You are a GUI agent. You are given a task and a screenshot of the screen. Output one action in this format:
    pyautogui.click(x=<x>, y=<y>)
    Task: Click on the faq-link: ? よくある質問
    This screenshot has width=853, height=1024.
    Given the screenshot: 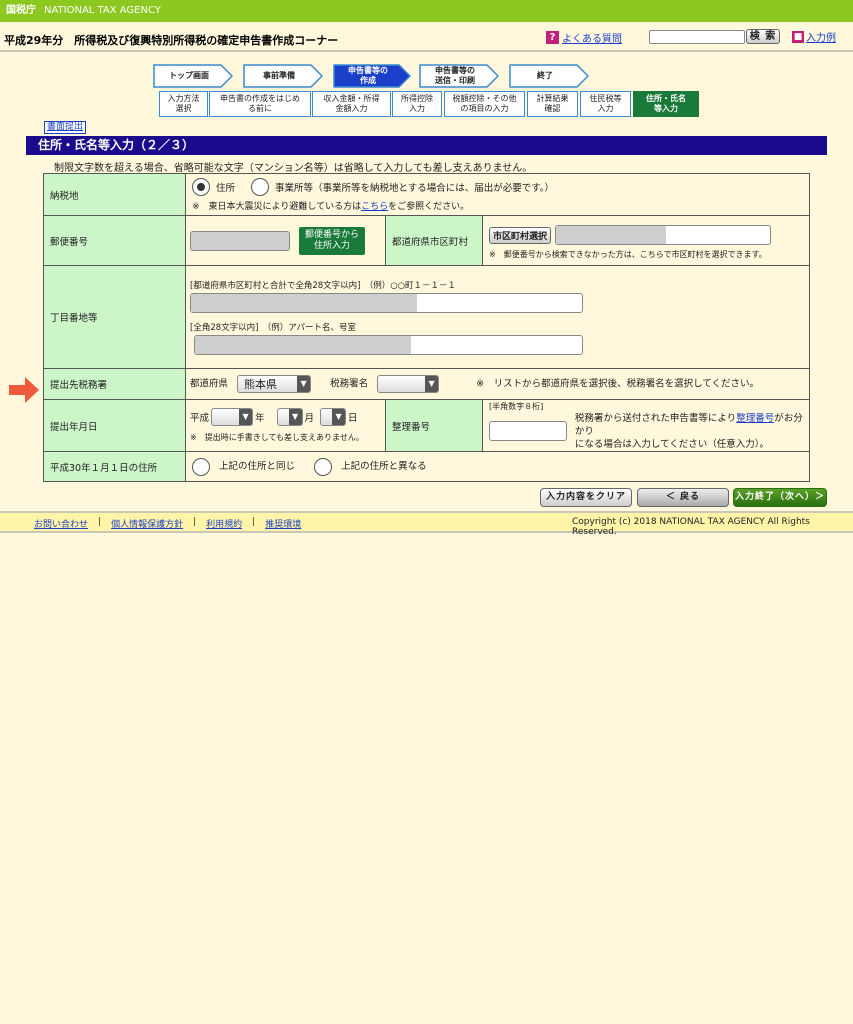 What is the action you would take?
    pyautogui.click(x=584, y=37)
    